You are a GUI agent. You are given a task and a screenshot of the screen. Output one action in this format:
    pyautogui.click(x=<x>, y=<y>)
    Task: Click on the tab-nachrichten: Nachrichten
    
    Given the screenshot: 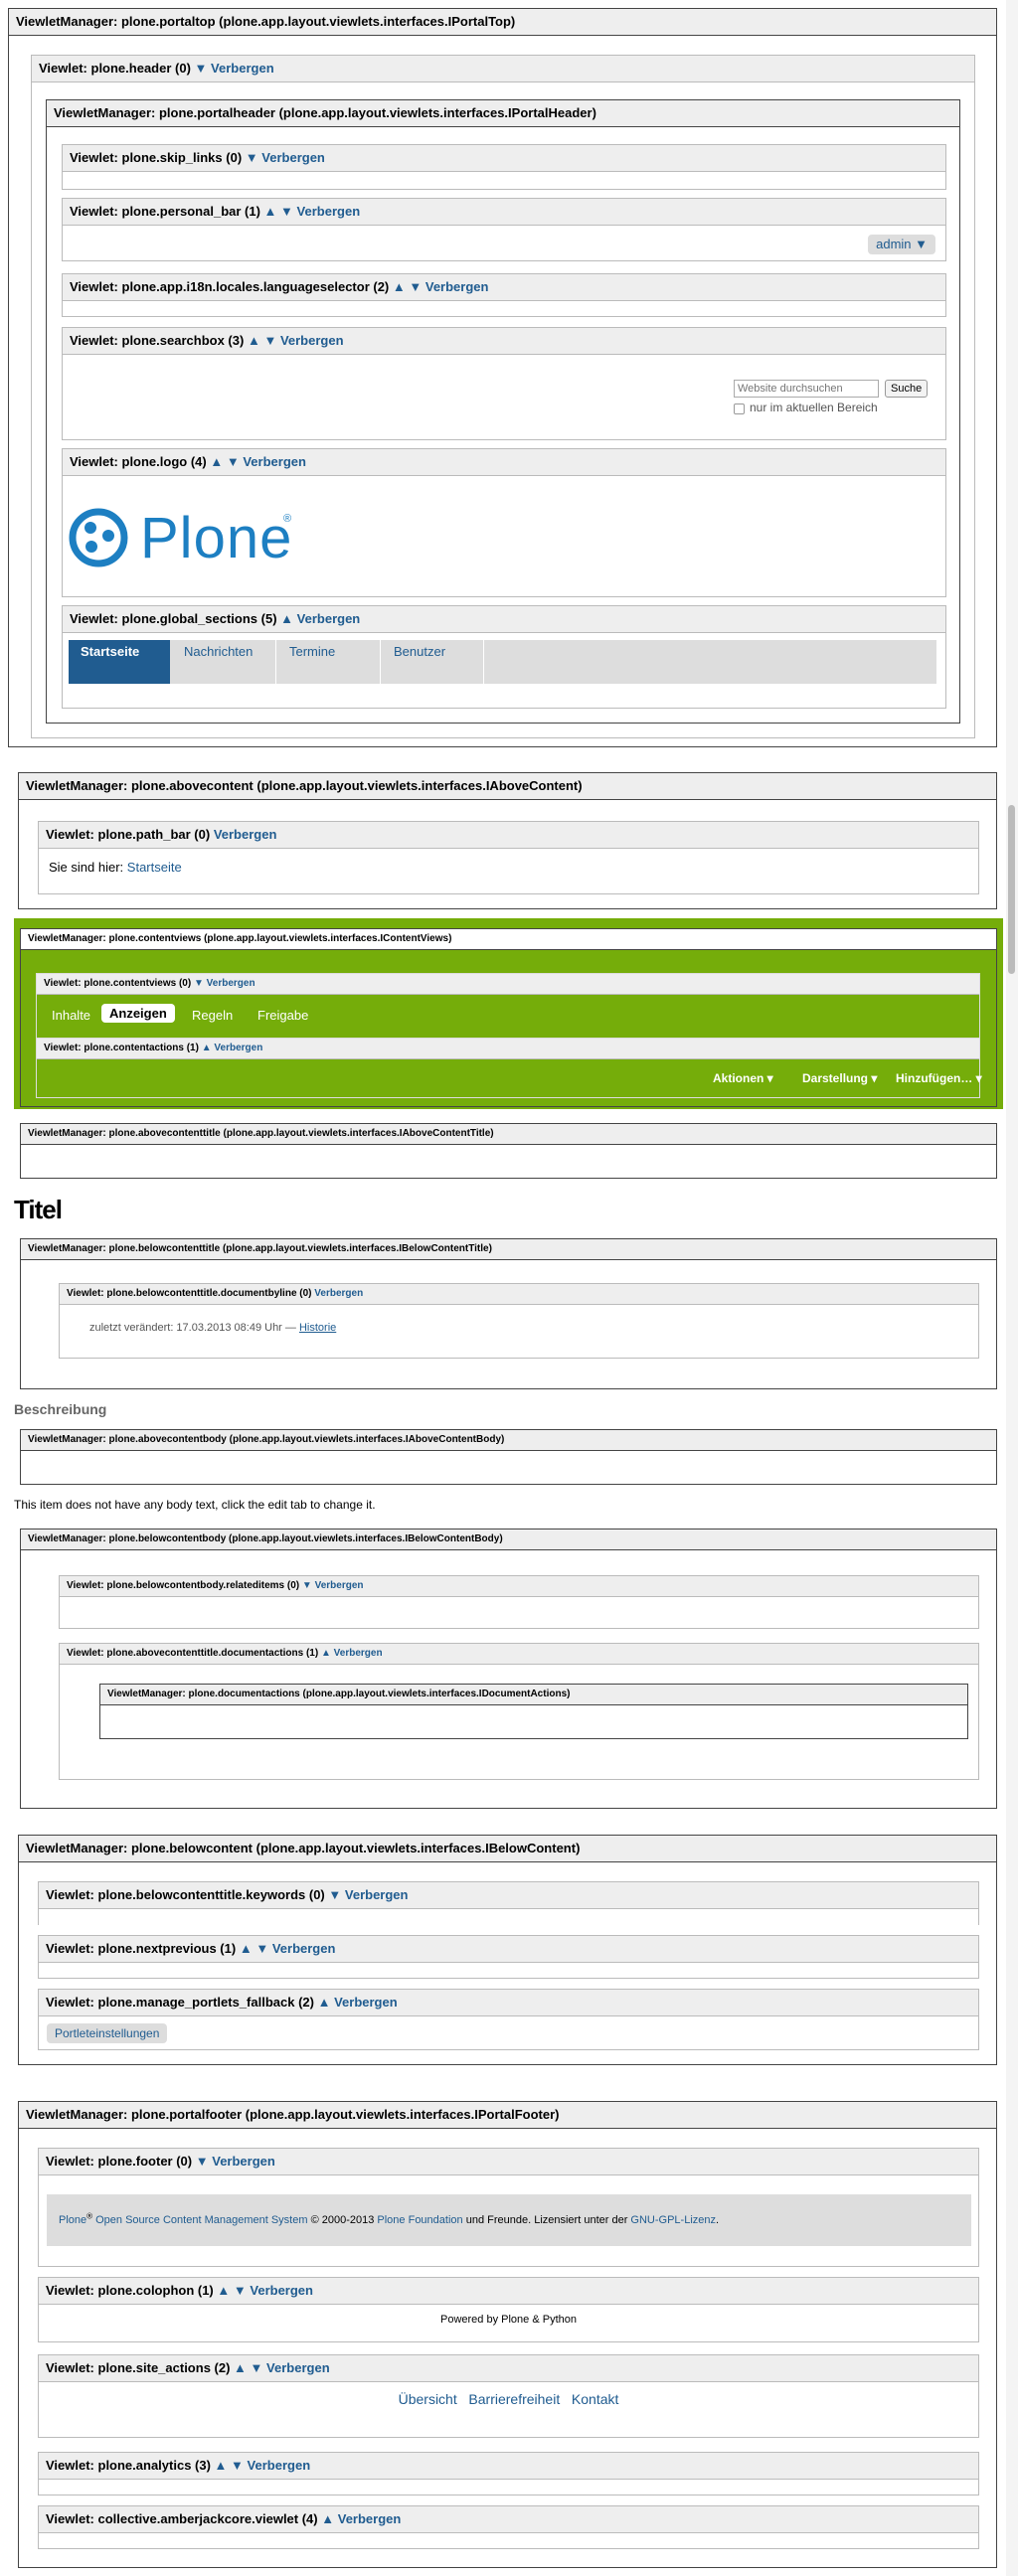 What is the action you would take?
    pyautogui.click(x=224, y=662)
    